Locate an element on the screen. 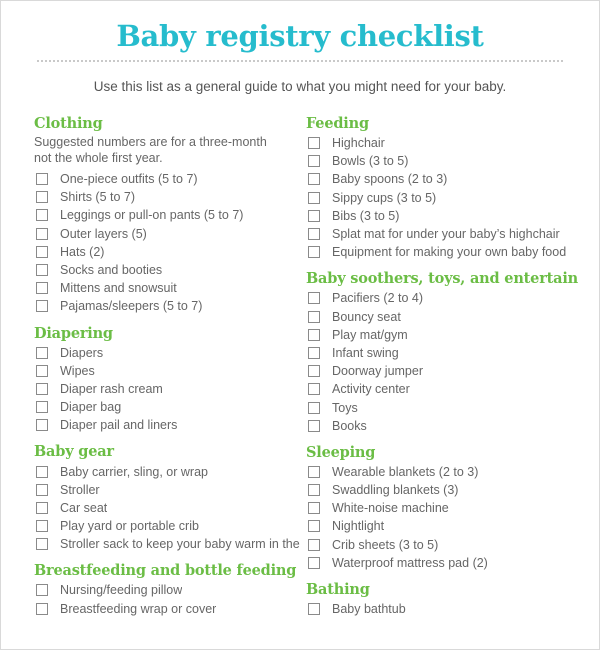 Image resolution: width=600 pixels, height=650 pixels. checklist-item: Socks and booties is located at coordinates (169, 270).